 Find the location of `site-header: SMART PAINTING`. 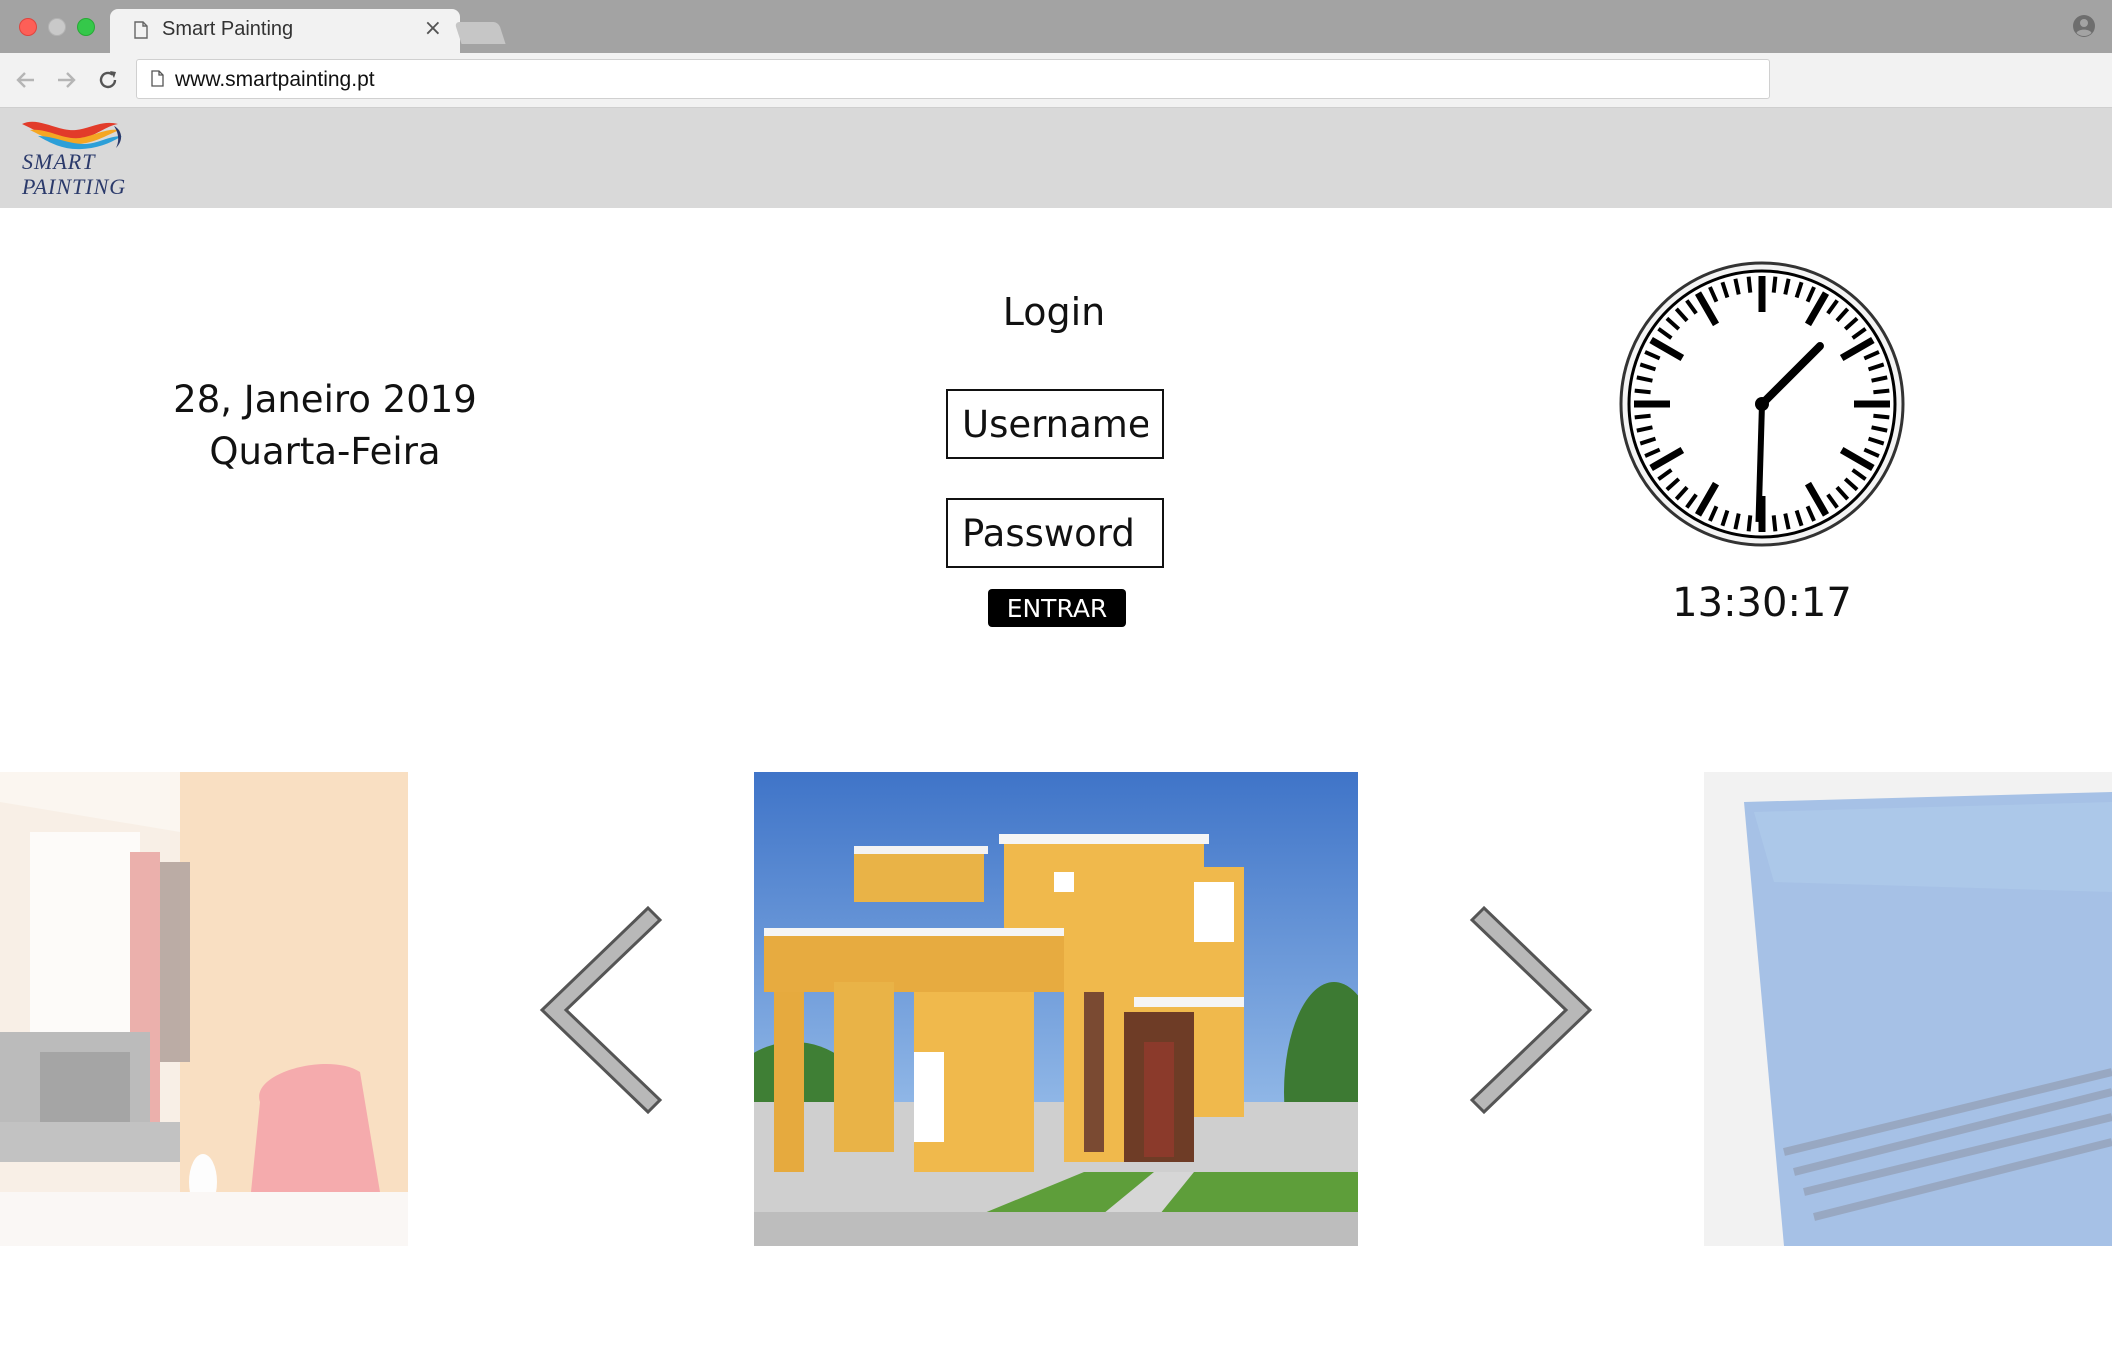

site-header: SMART PAINTING is located at coordinates (1056, 158).